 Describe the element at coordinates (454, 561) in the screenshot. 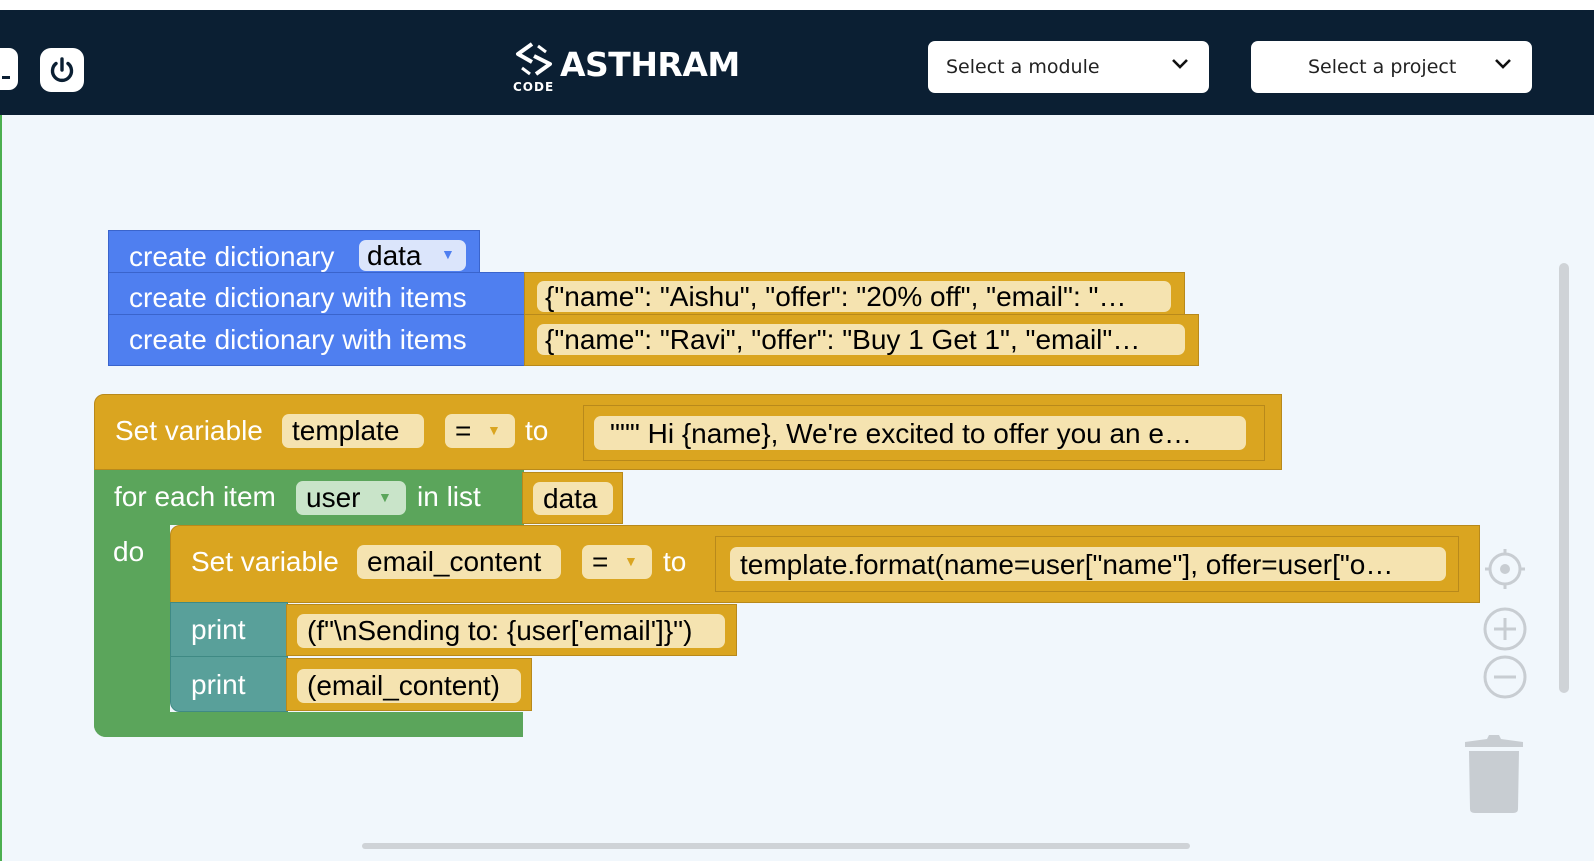

I see `variable-name: email_content` at that location.